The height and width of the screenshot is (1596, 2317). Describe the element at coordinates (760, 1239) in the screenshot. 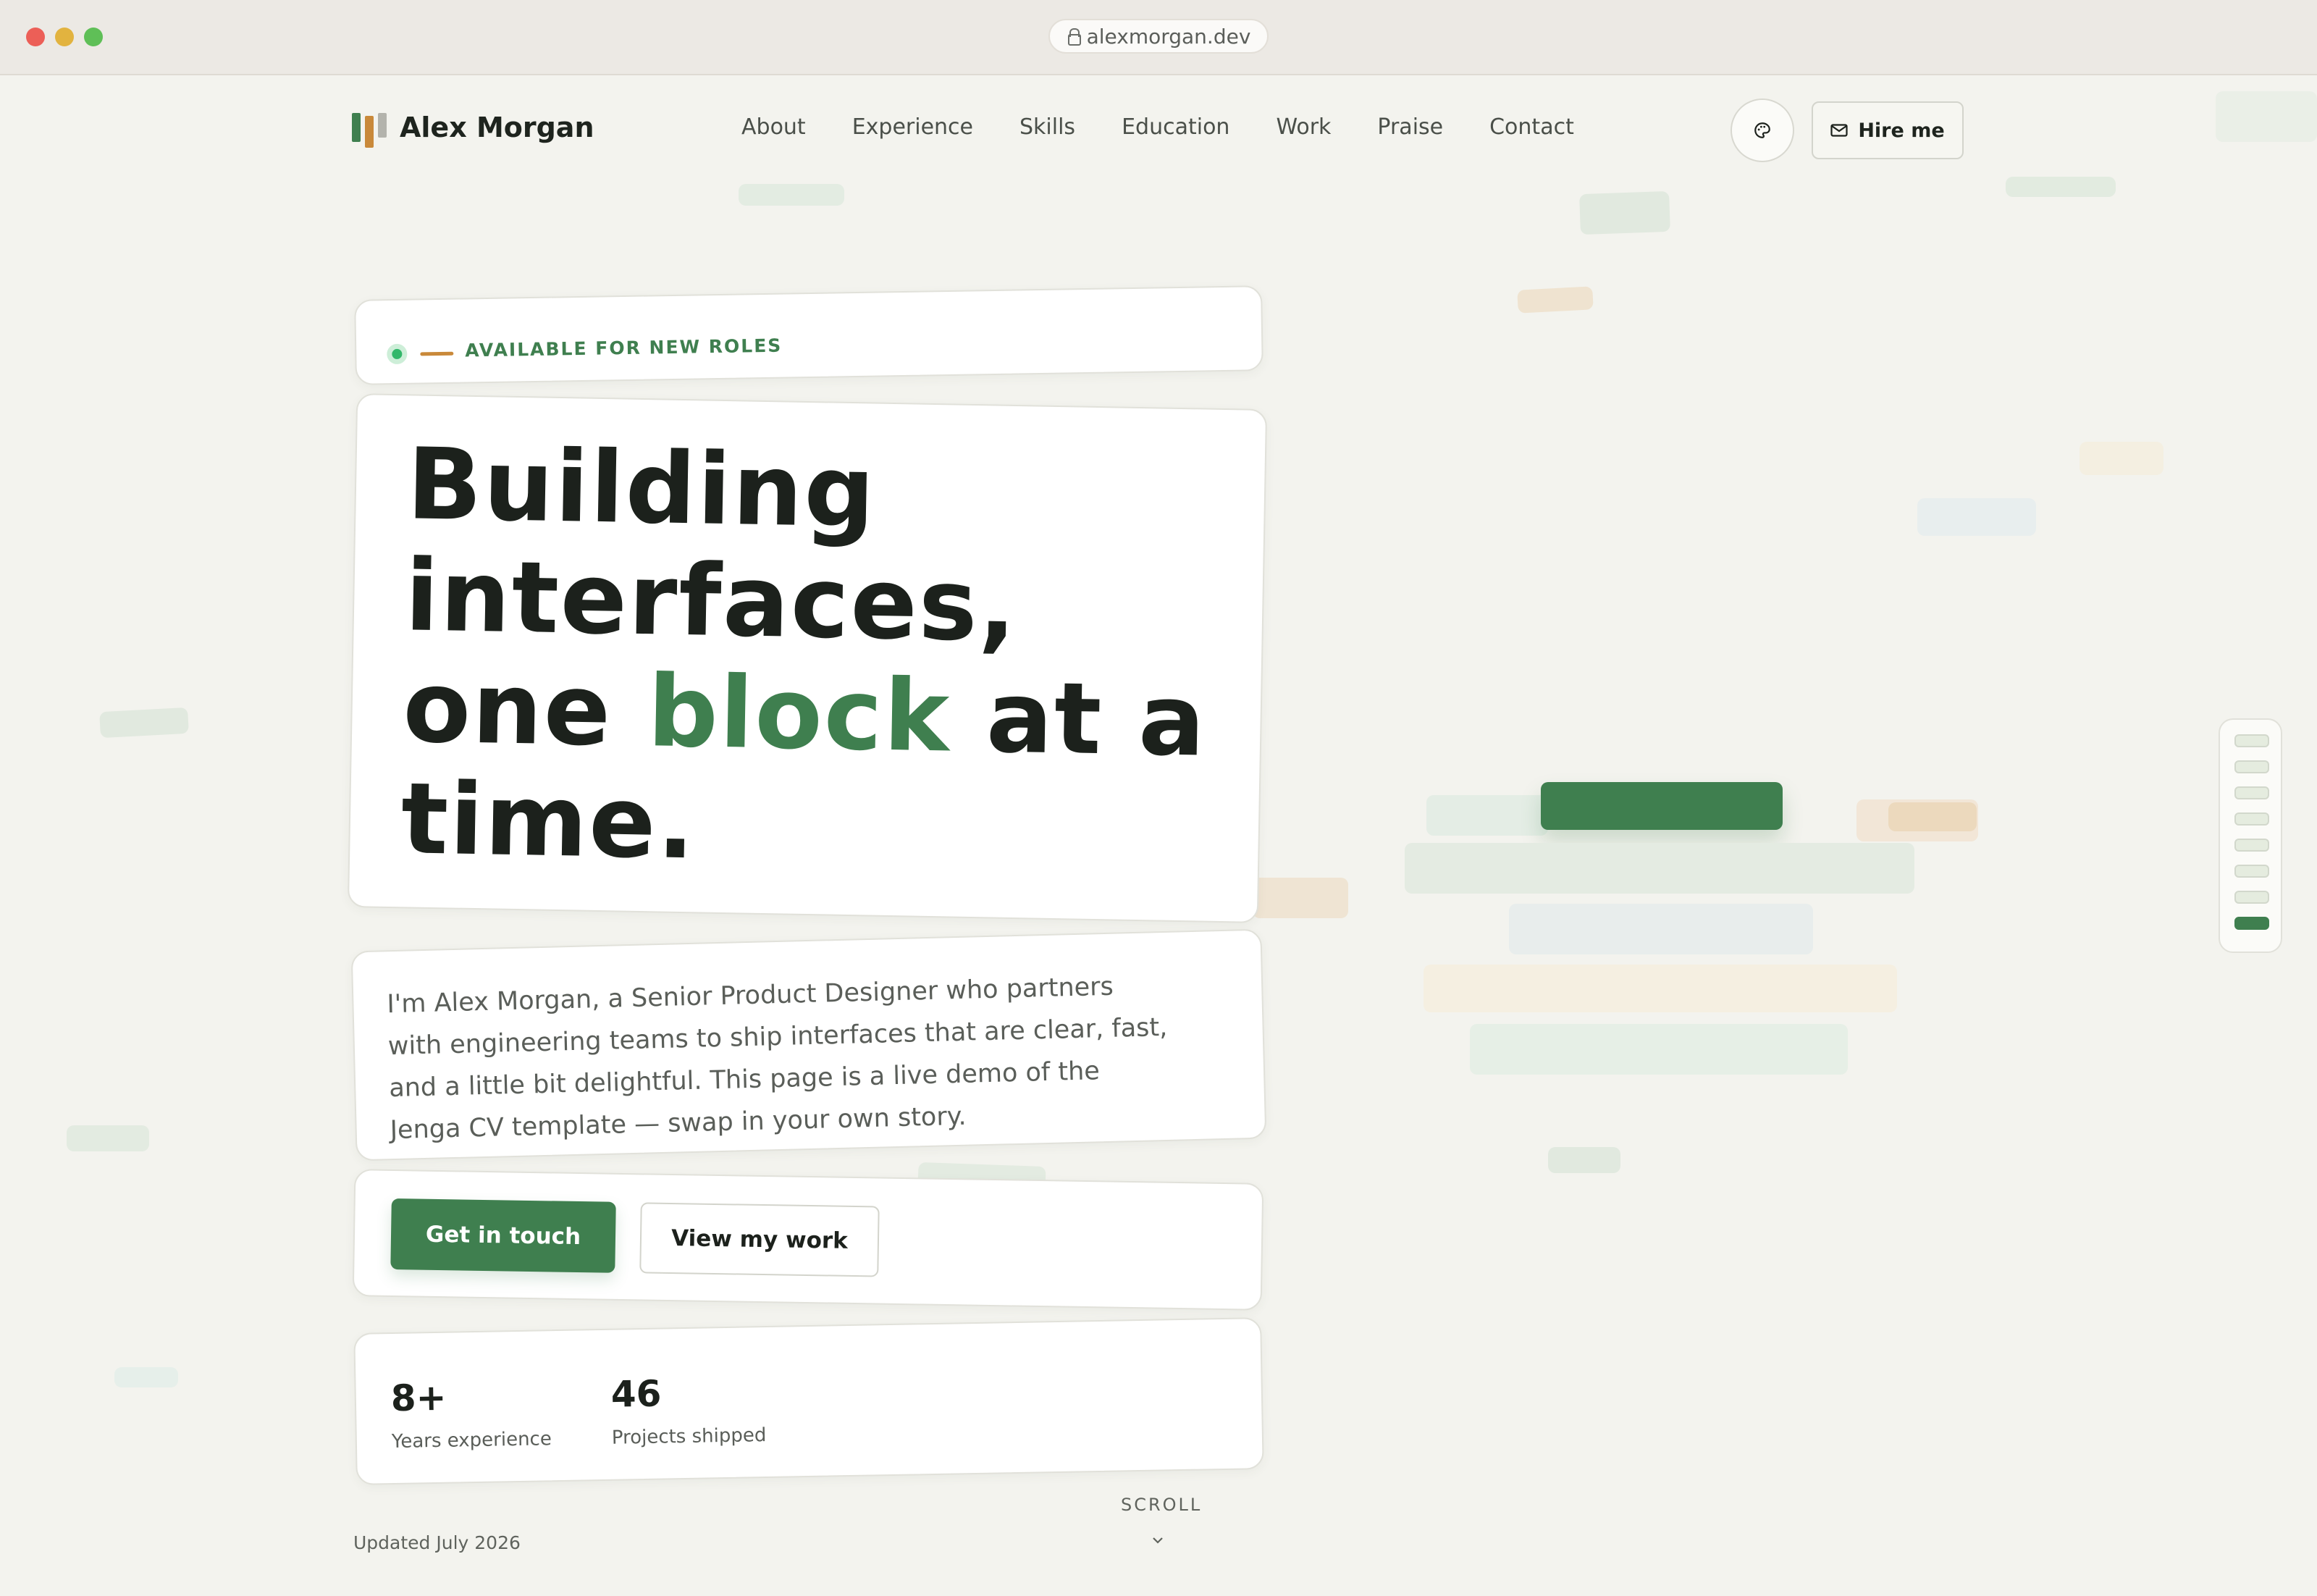

I see `view-my-work-button: View my work` at that location.